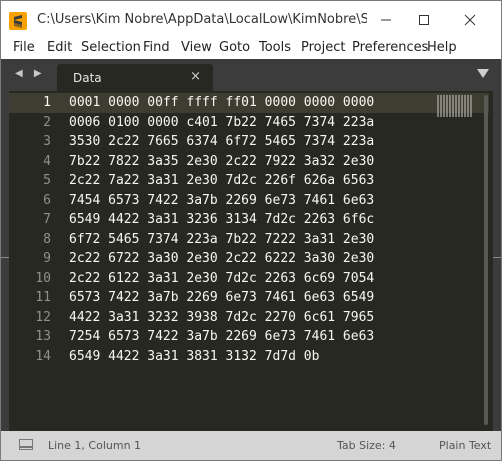  I want to click on line-number: 13, so click(43, 336).